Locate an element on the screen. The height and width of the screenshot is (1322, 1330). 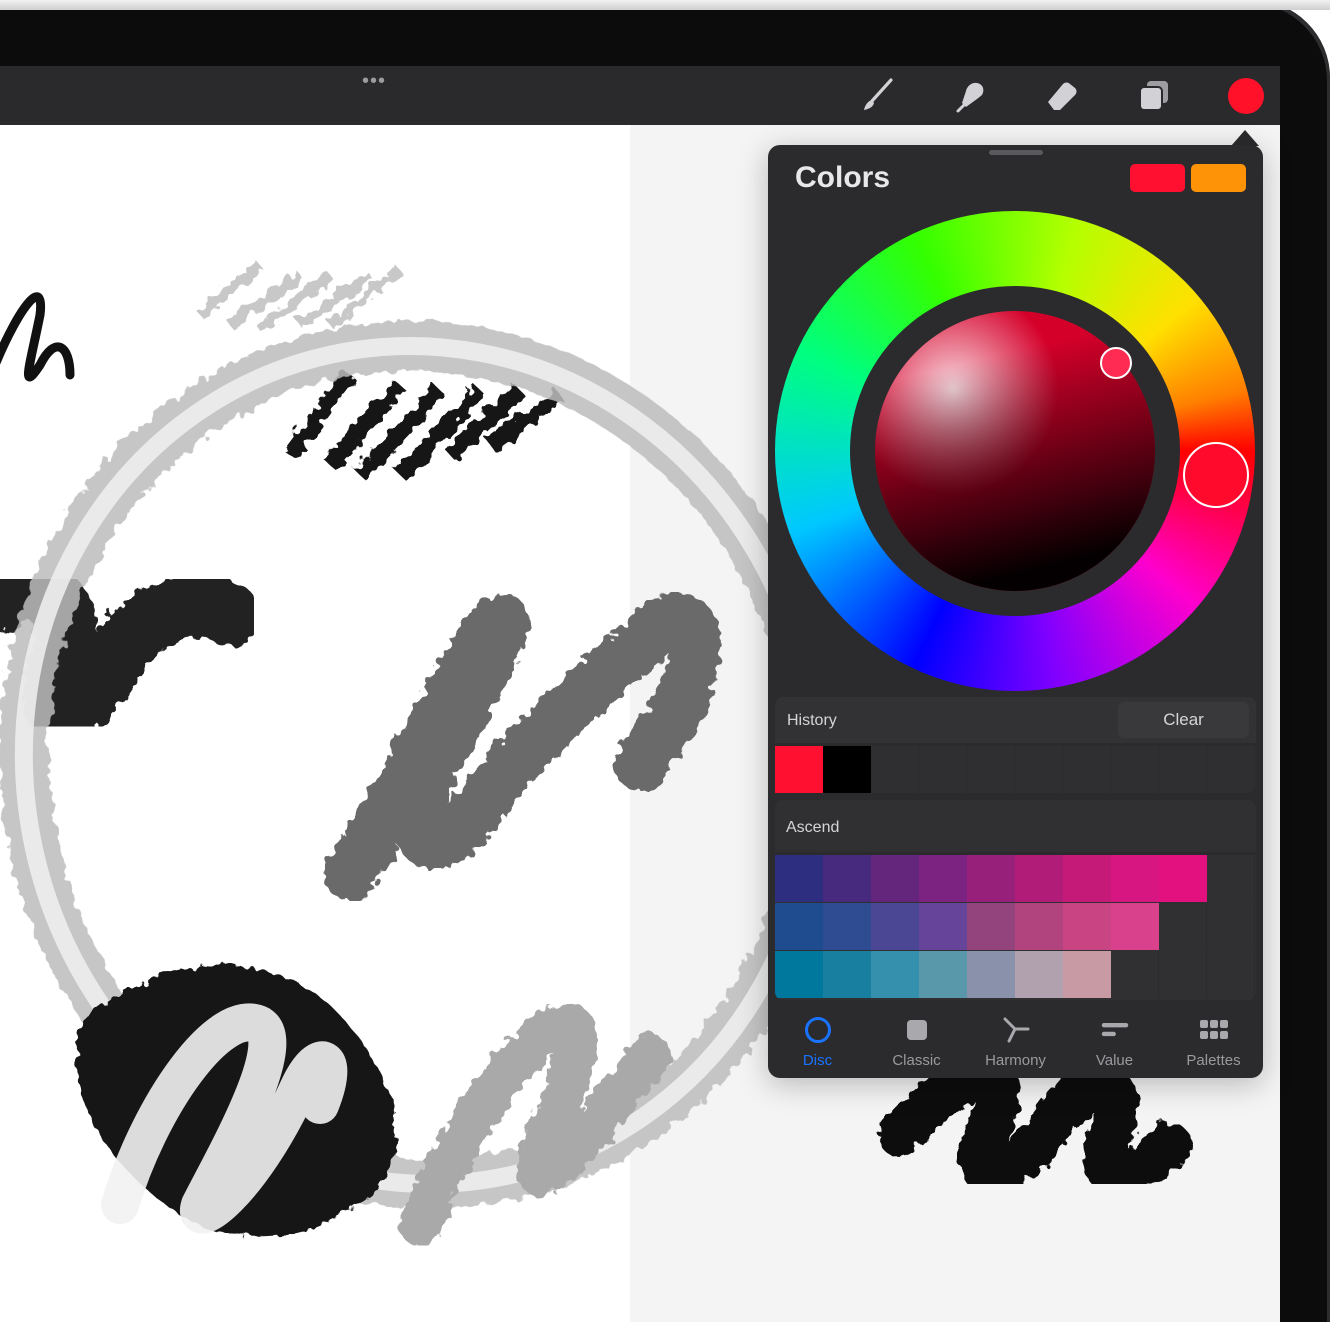
device-edge is located at coordinates (665, 5).